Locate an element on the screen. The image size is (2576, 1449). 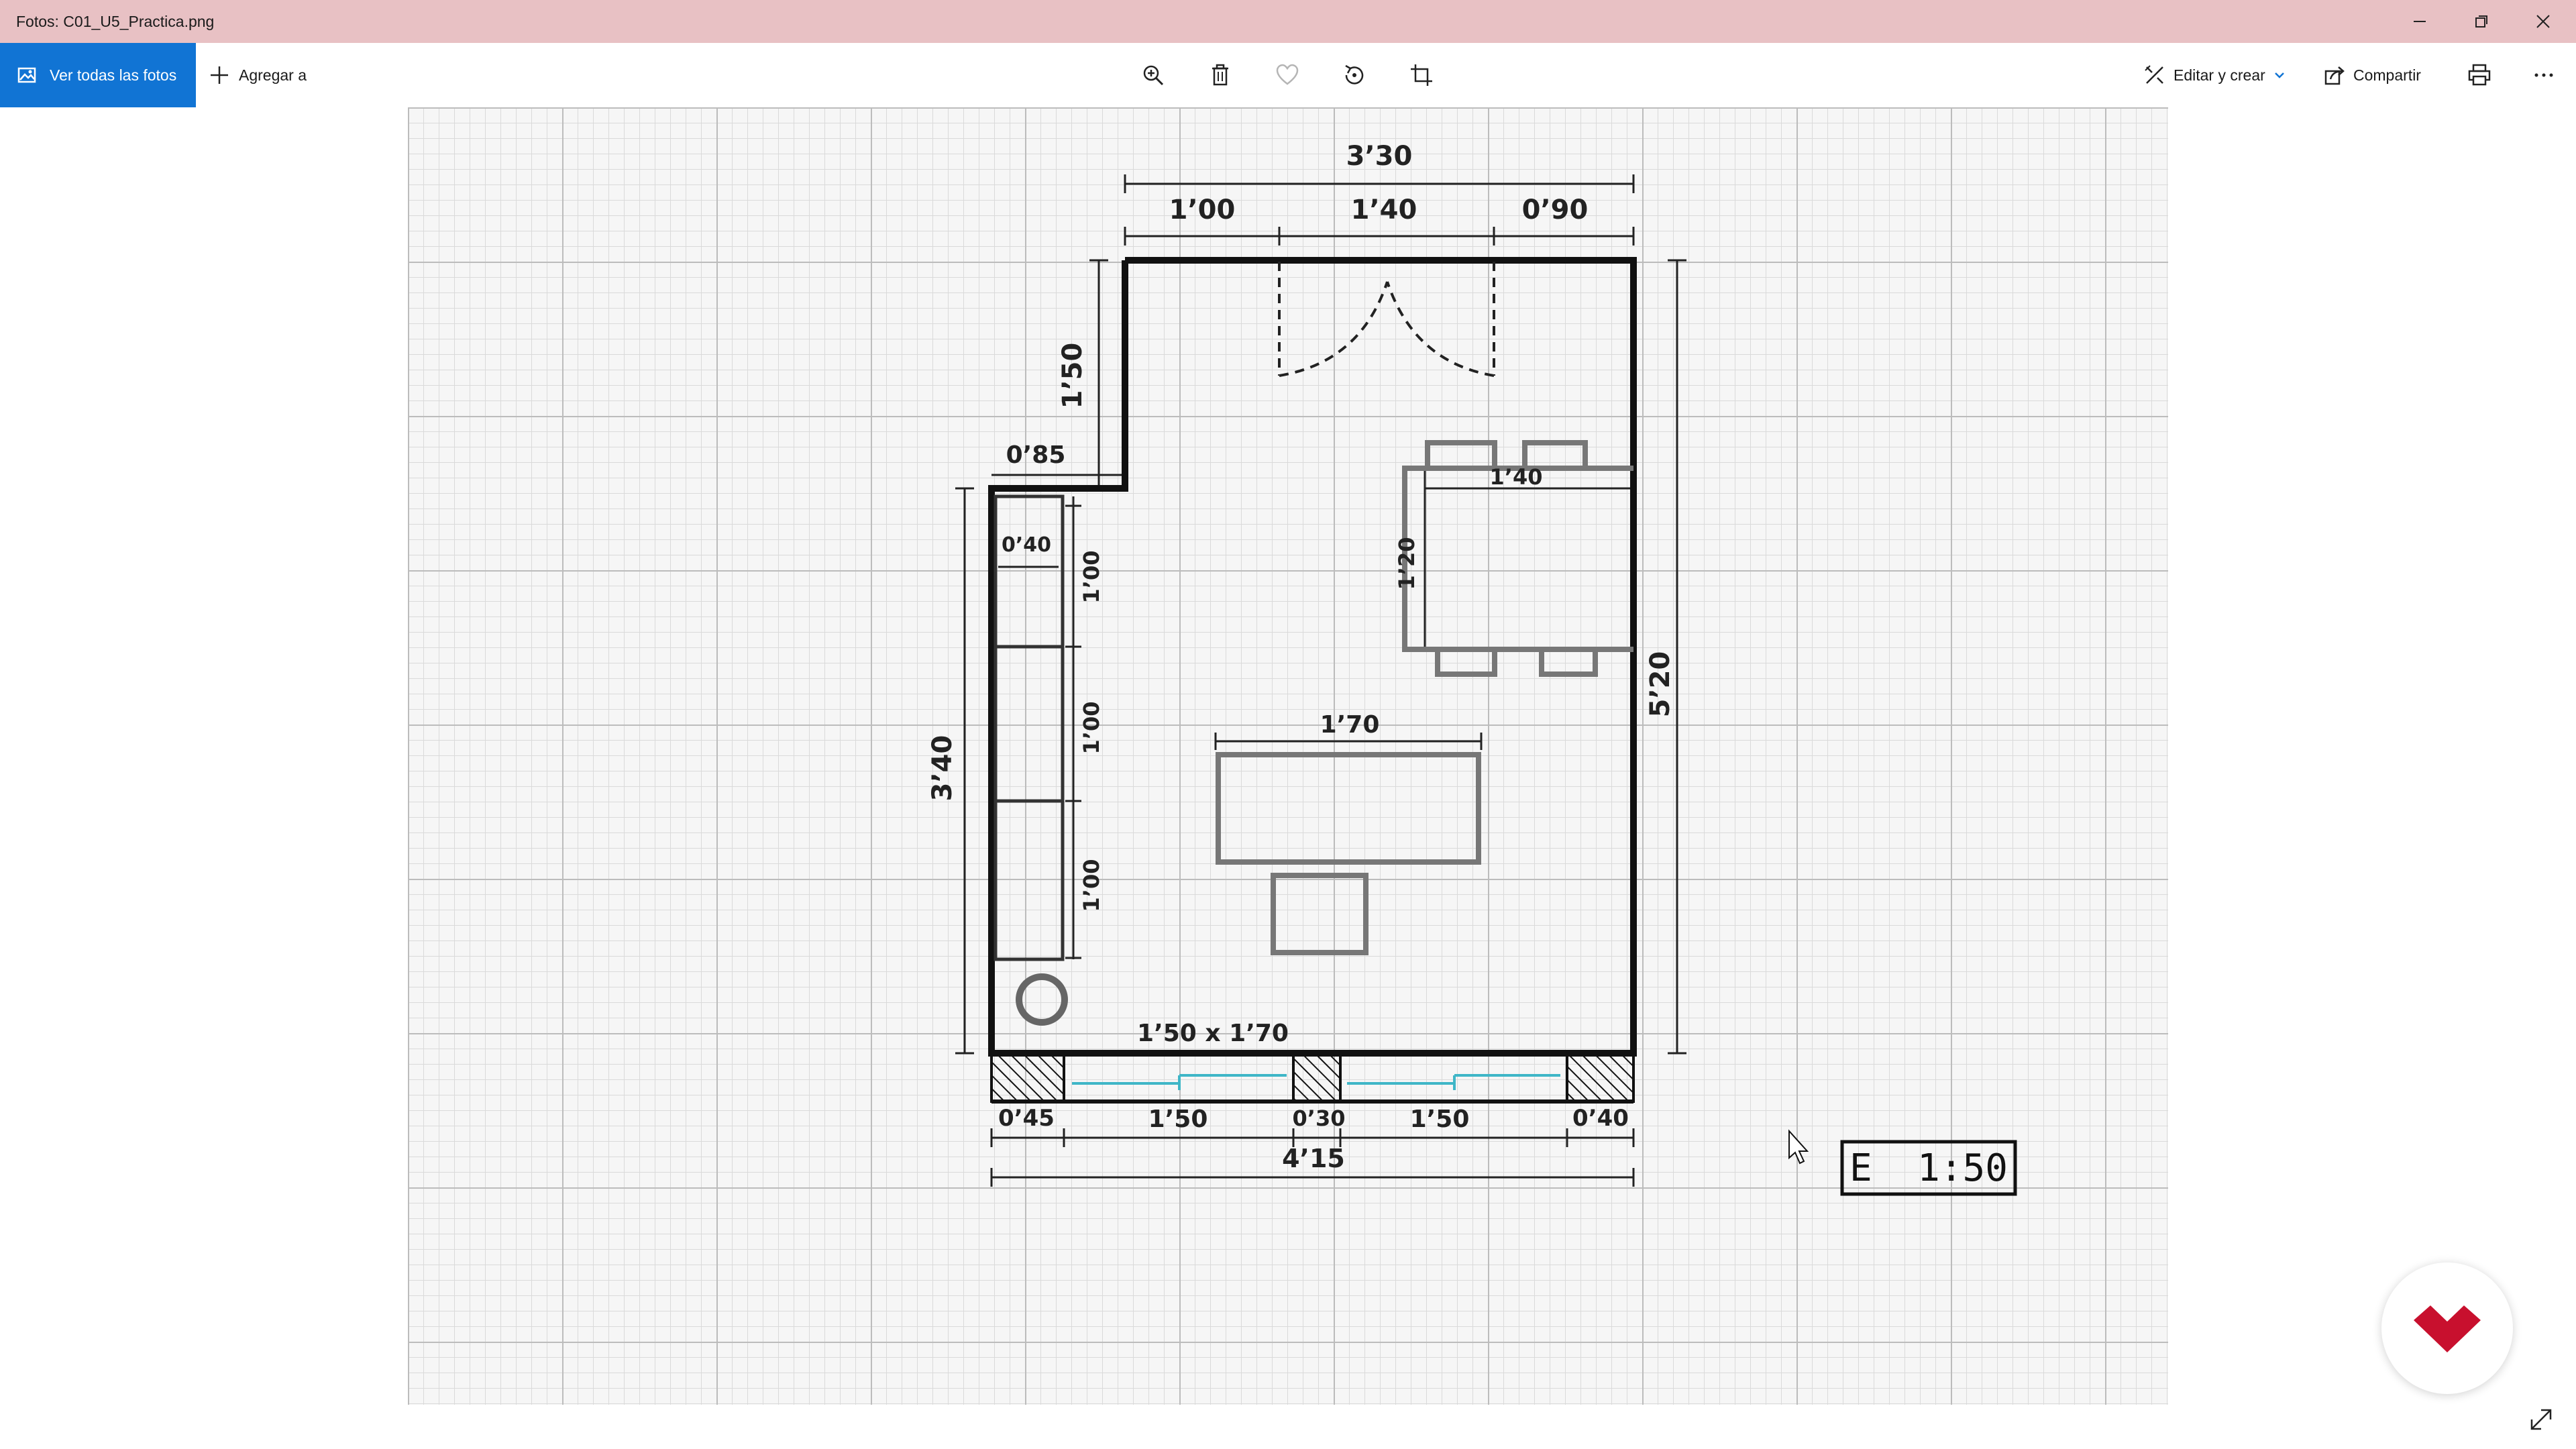
rotate-button is located at coordinates (1354, 75).